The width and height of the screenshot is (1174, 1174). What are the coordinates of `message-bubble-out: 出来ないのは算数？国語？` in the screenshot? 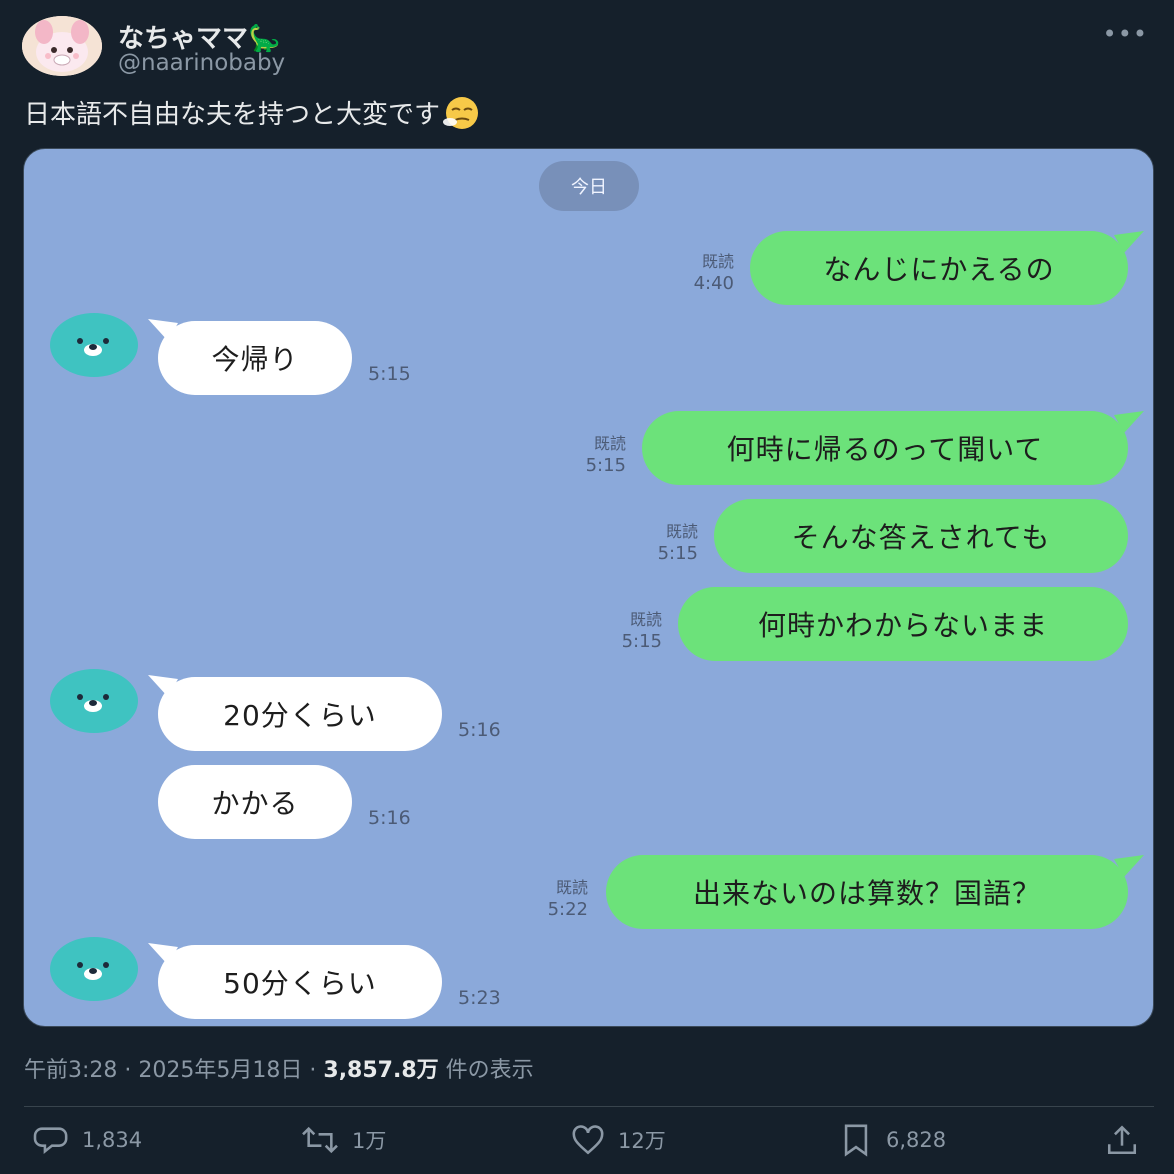 It's located at (867, 892).